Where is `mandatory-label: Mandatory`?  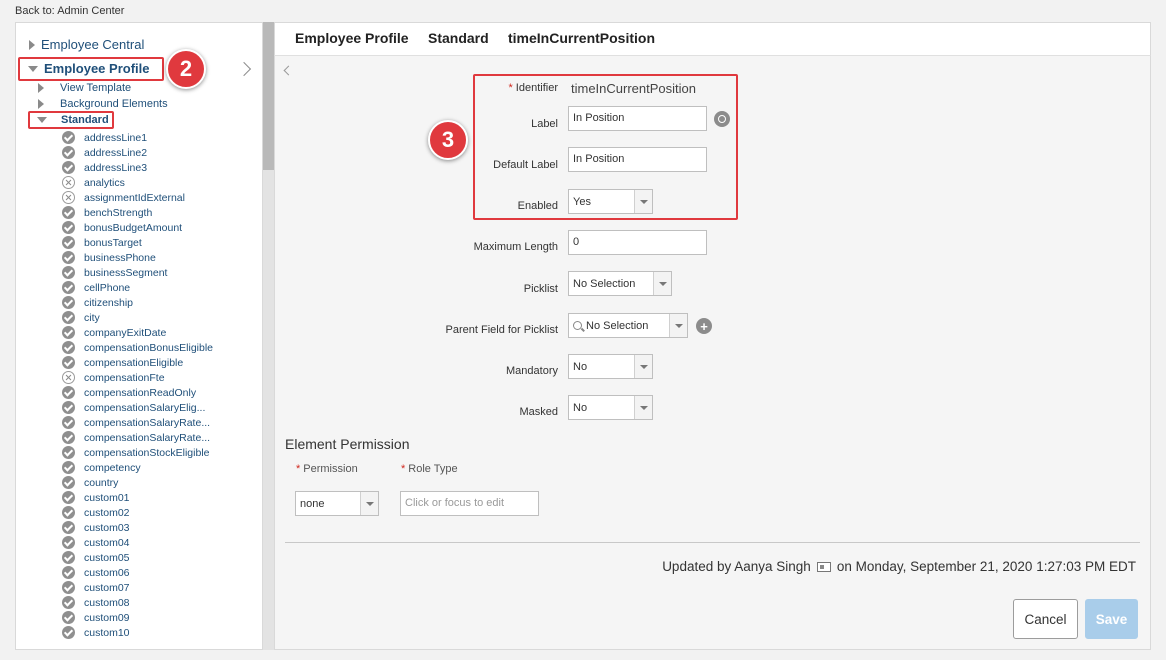 mandatory-label: Mandatory is located at coordinates (532, 371).